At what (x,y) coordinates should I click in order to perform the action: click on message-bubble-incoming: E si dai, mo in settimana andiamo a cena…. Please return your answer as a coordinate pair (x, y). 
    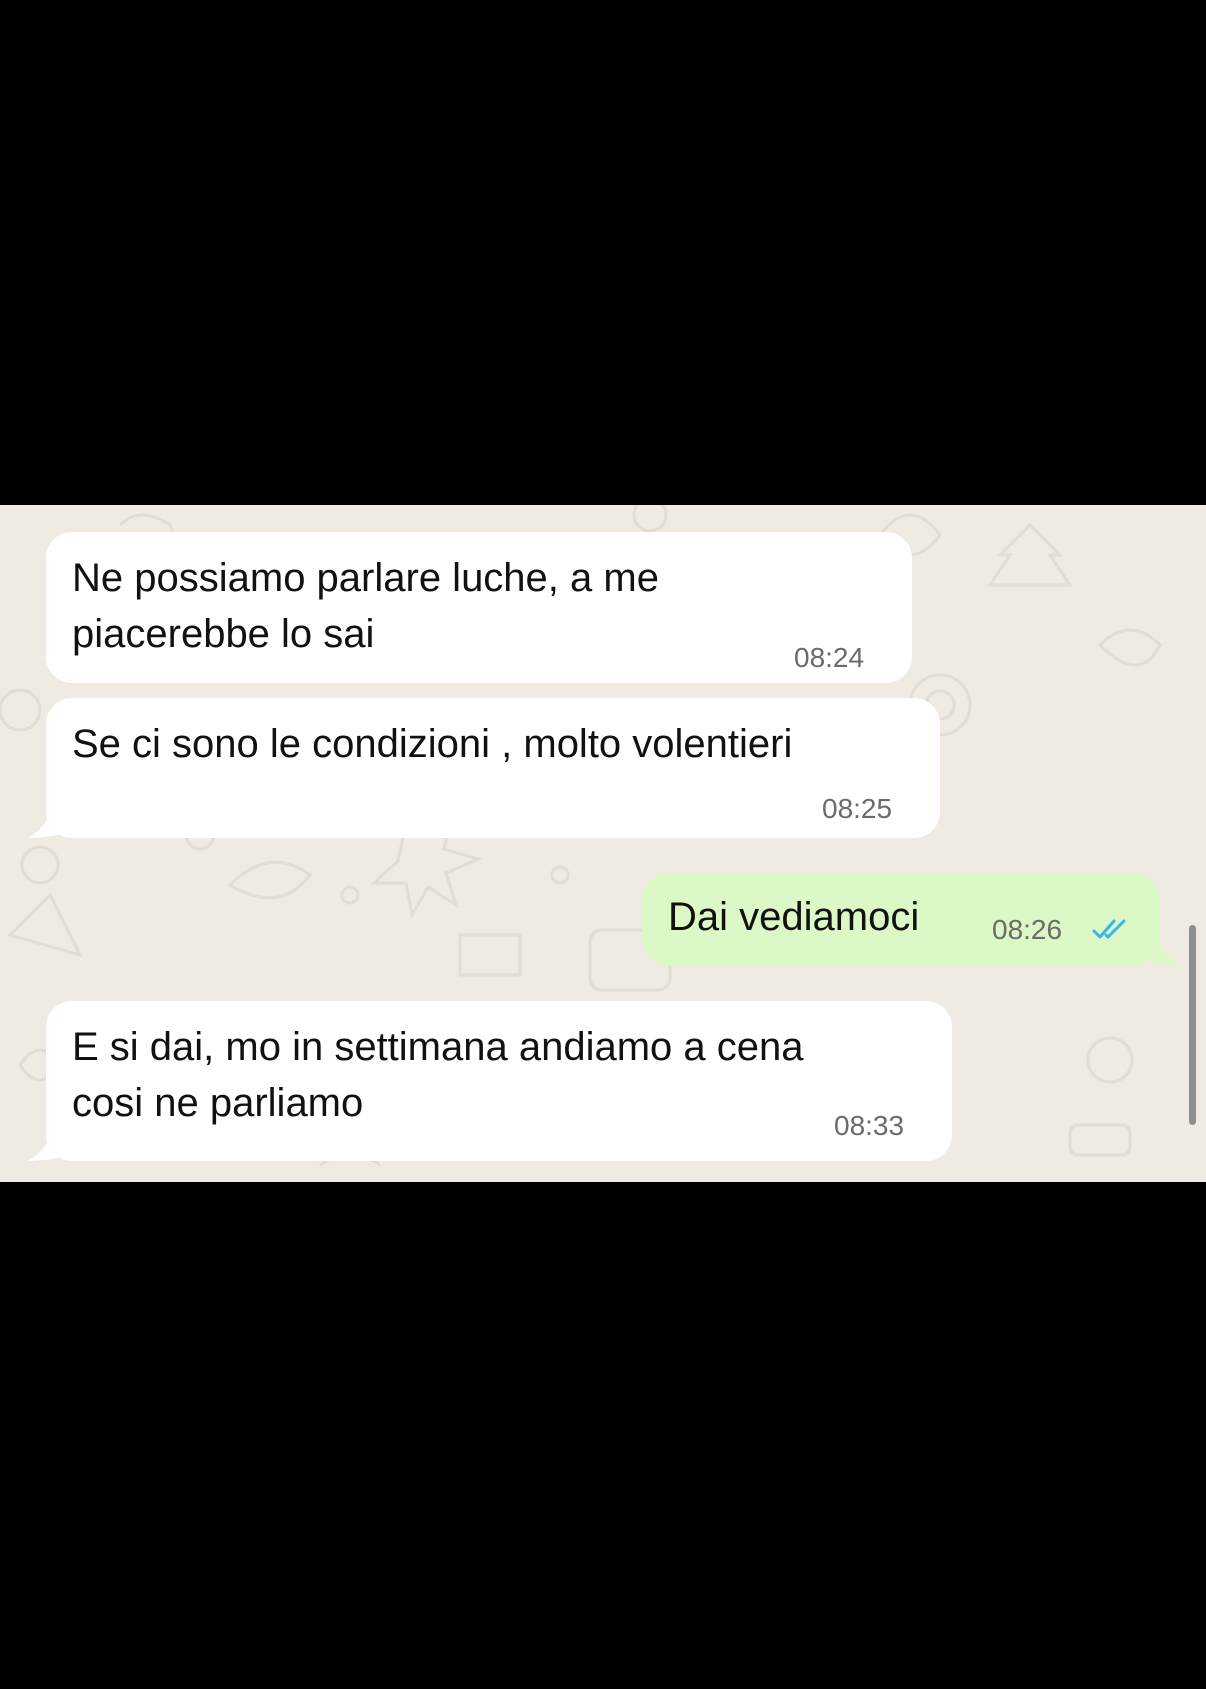
    Looking at the image, I should click on (499, 1081).